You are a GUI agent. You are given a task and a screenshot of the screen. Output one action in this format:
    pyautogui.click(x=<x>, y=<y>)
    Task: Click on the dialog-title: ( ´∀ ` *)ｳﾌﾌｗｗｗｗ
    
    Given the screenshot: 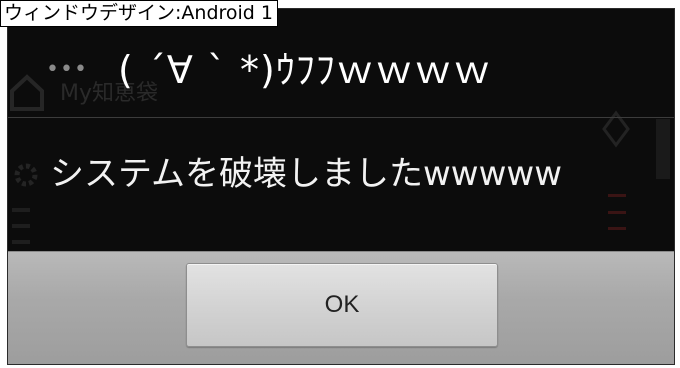 What is the action you would take?
    pyautogui.click(x=305, y=70)
    